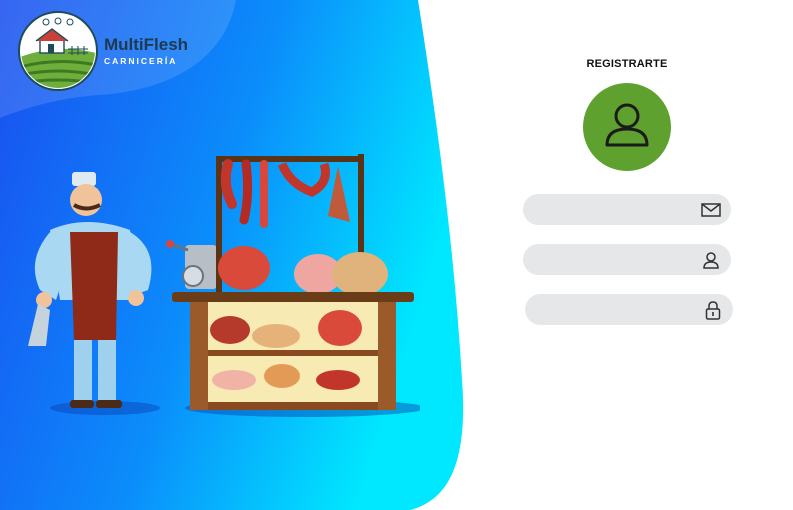 This screenshot has width=793, height=510. Describe the element at coordinates (146, 44) in the screenshot. I see `brand-name: MultiFlesh` at that location.